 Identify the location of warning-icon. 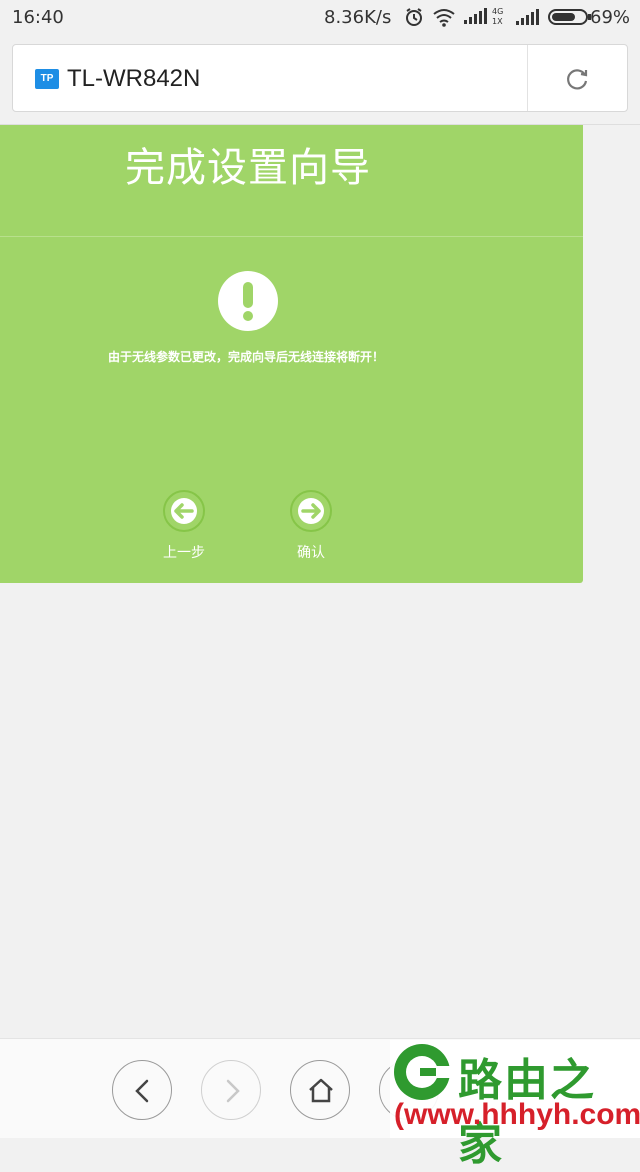
(248, 301).